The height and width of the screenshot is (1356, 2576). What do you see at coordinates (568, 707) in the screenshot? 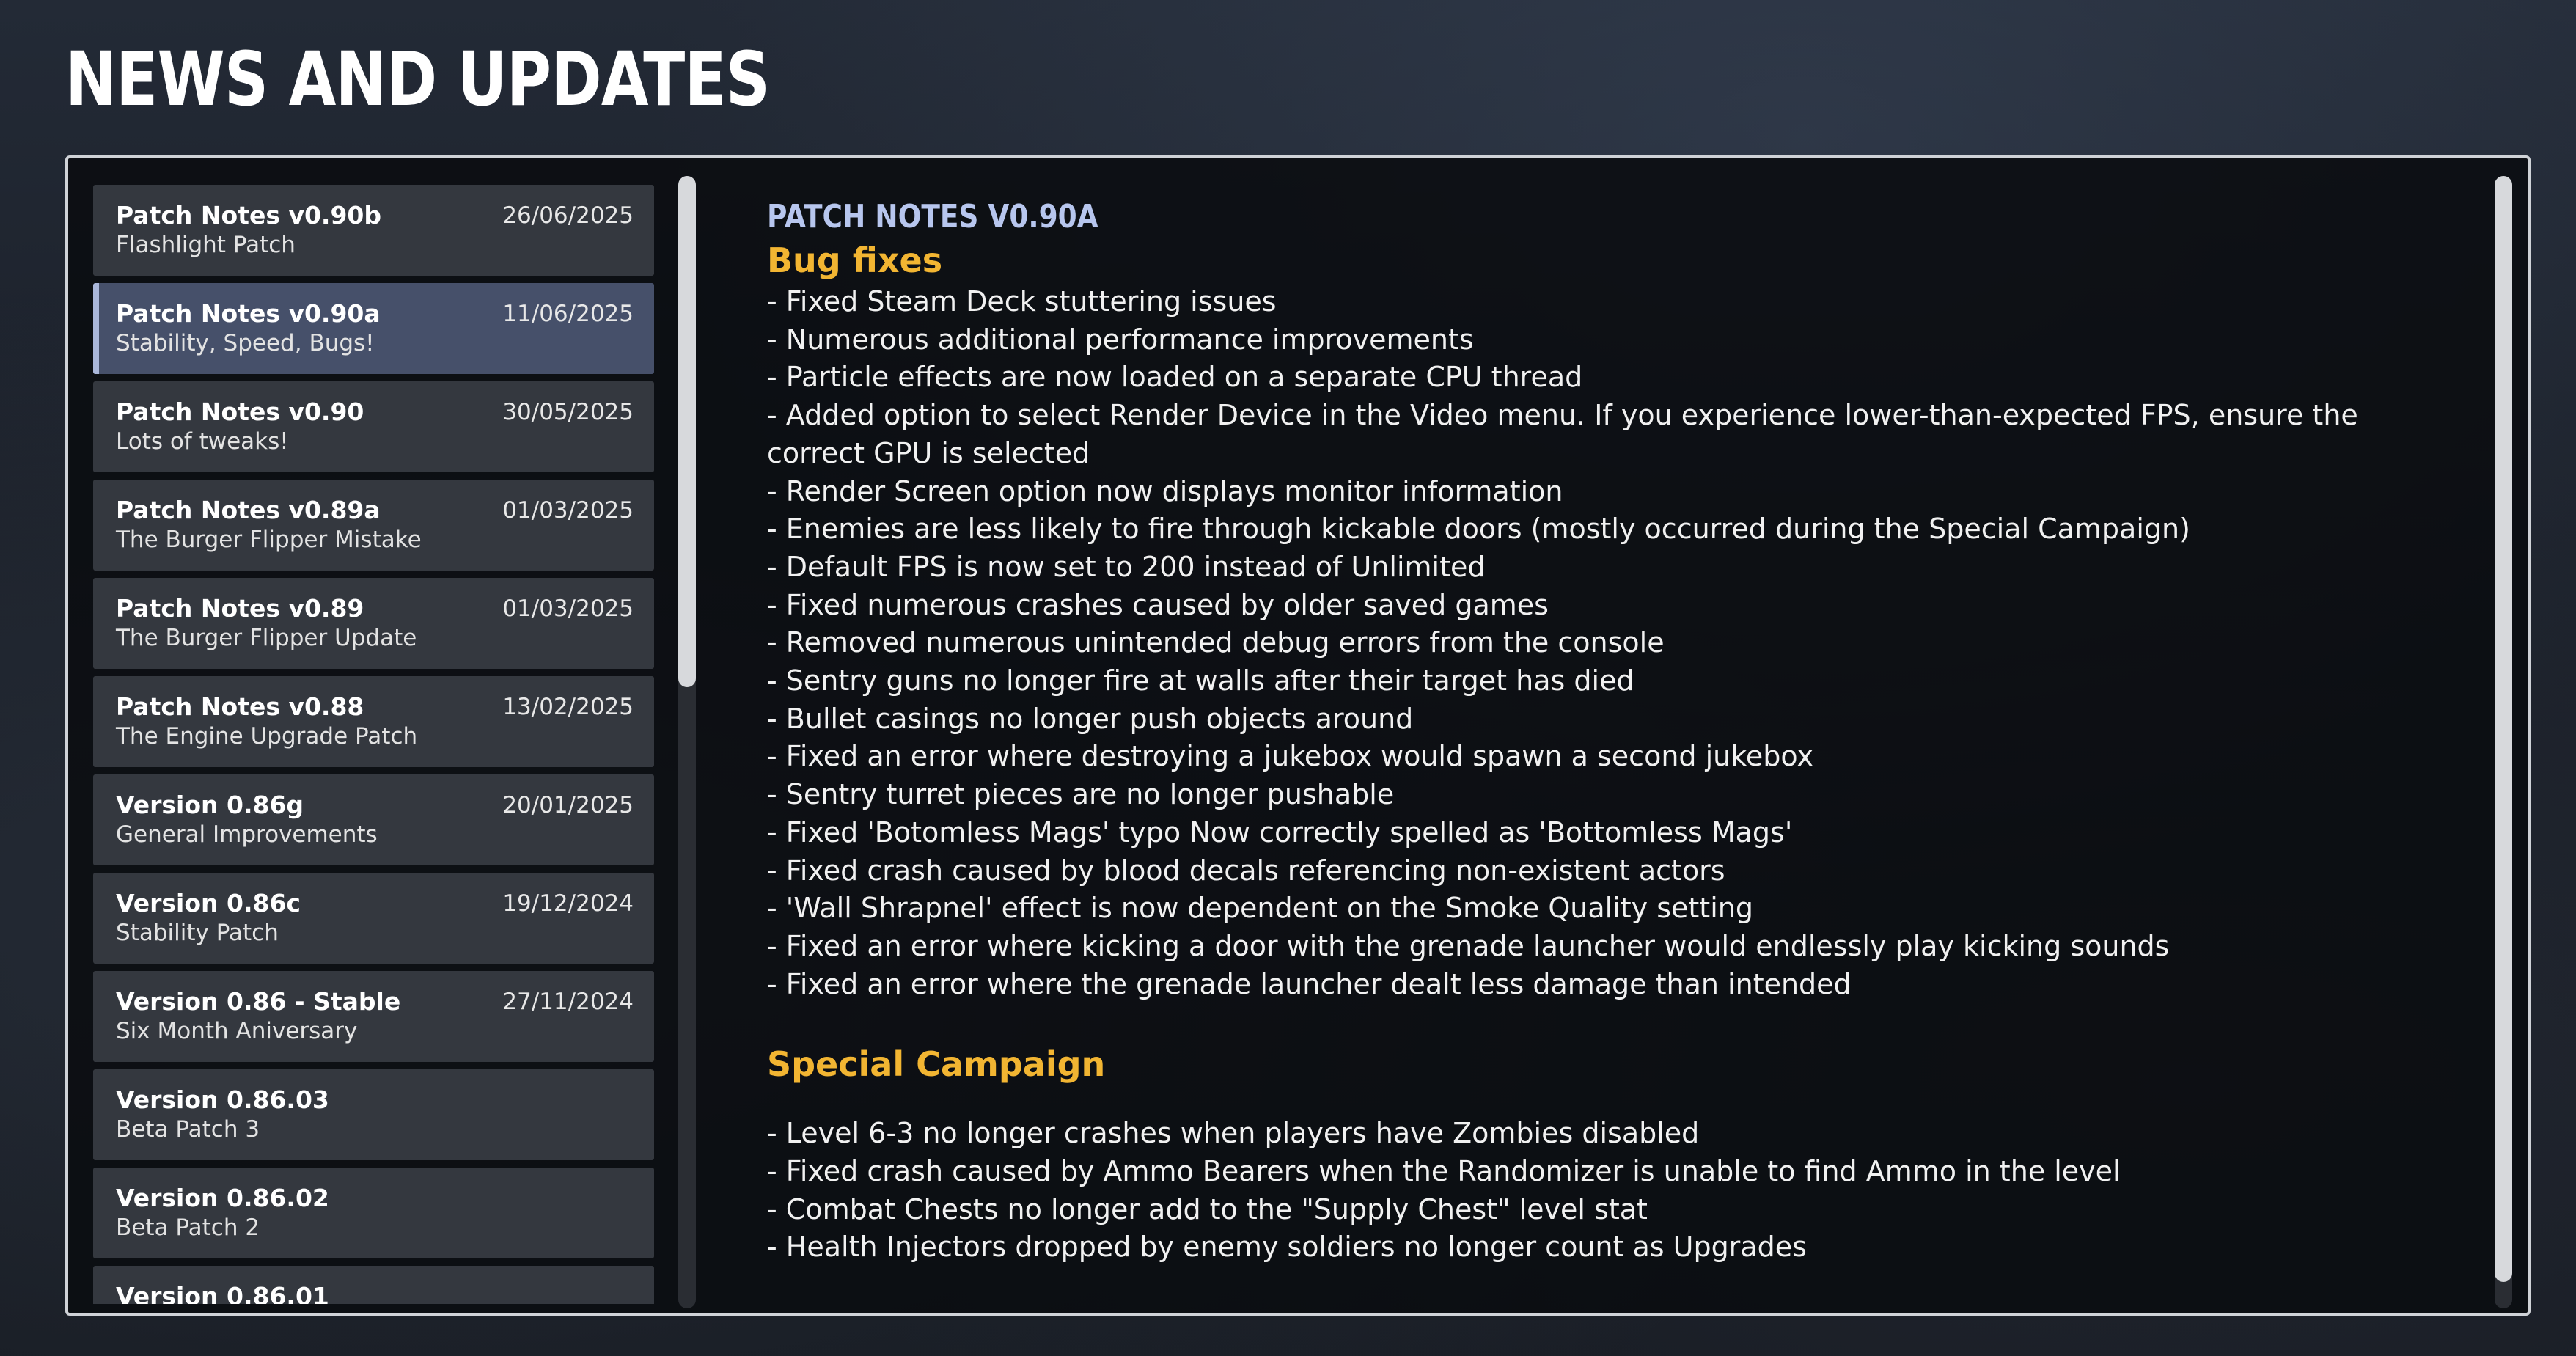
I see `patch-item-date: 13/02/2025` at bounding box center [568, 707].